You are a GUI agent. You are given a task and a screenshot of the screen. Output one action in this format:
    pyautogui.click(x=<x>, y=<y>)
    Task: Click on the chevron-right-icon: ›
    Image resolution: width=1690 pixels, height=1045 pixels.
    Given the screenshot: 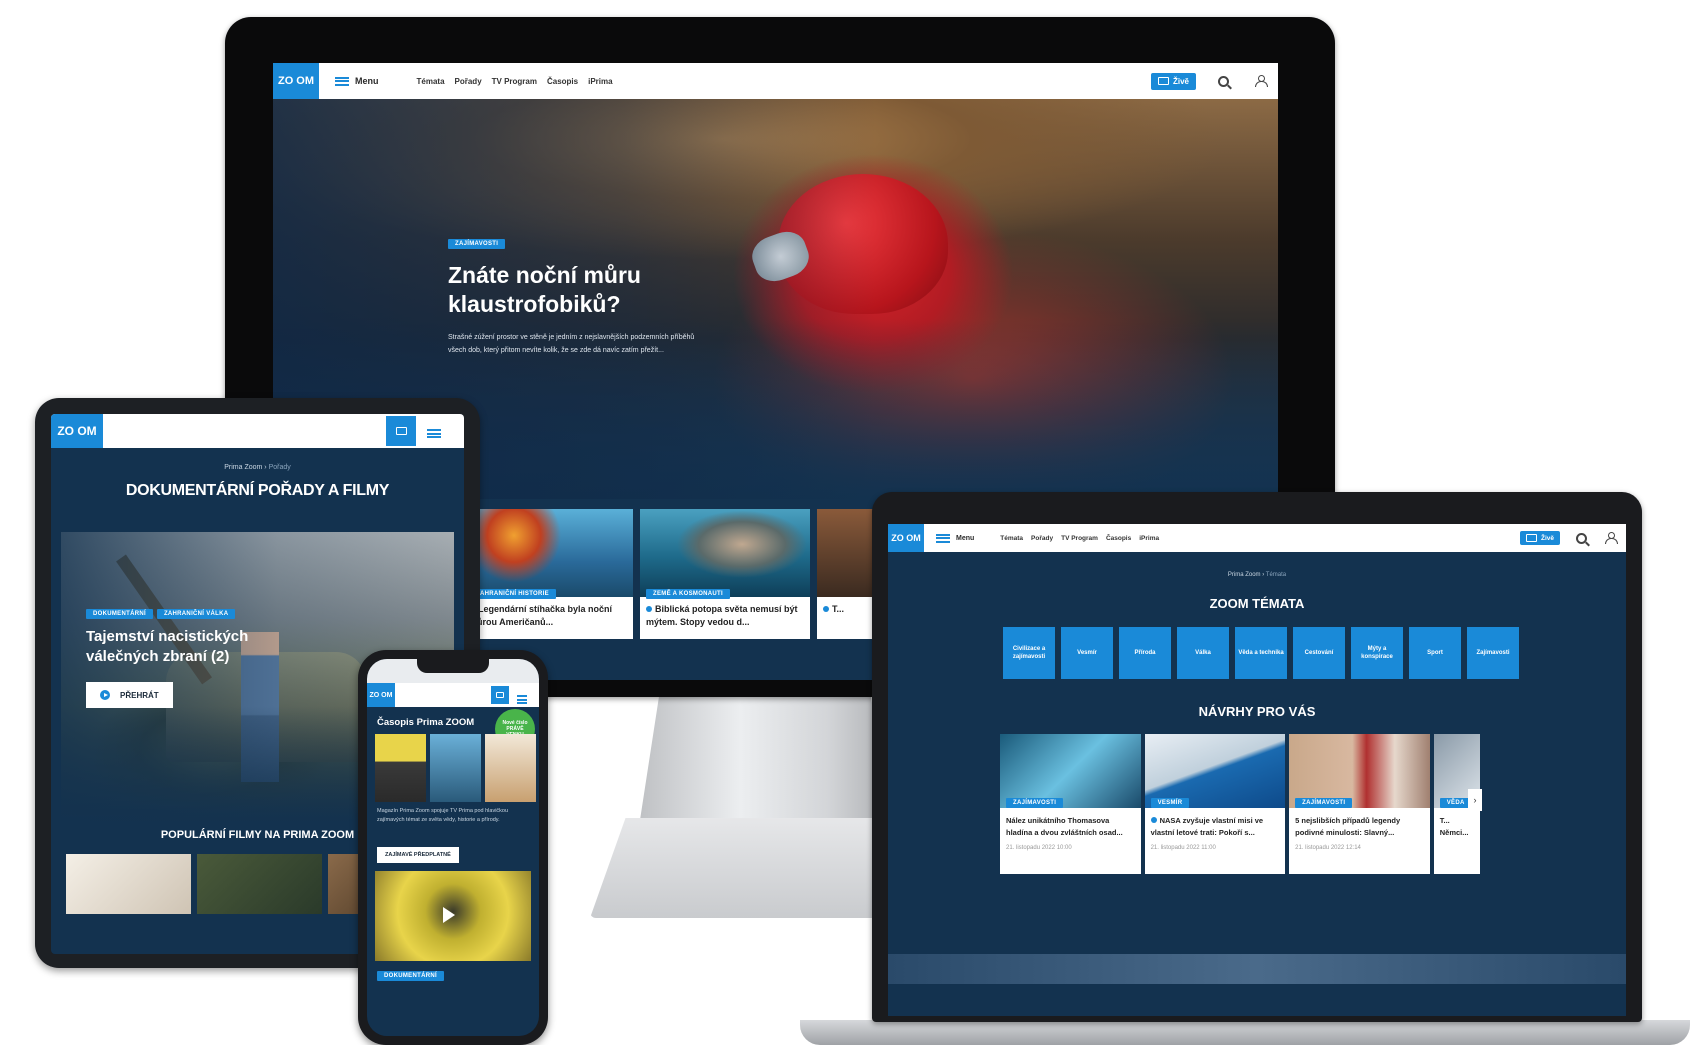 What is the action you would take?
    pyautogui.click(x=1475, y=800)
    